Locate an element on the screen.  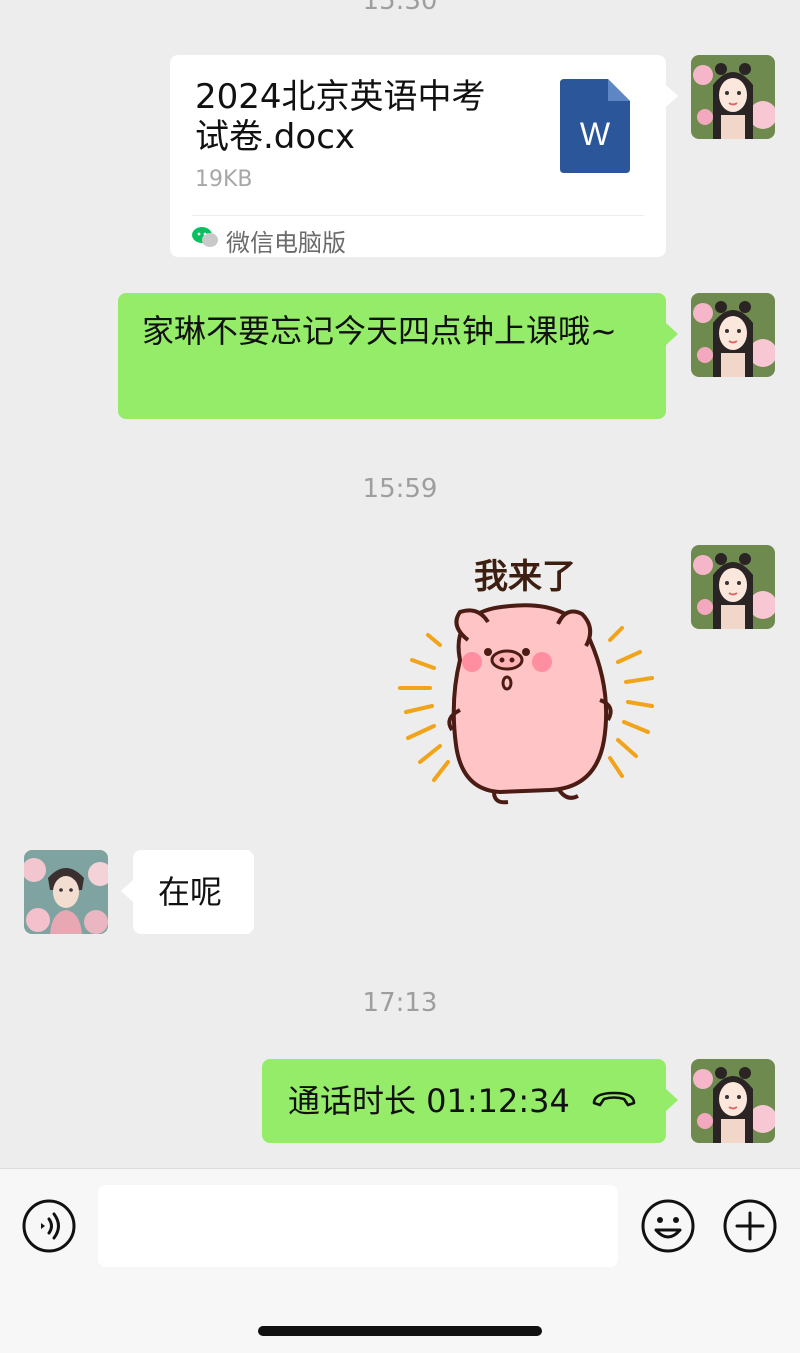
svg-text: W is located at coordinates (595, 134).